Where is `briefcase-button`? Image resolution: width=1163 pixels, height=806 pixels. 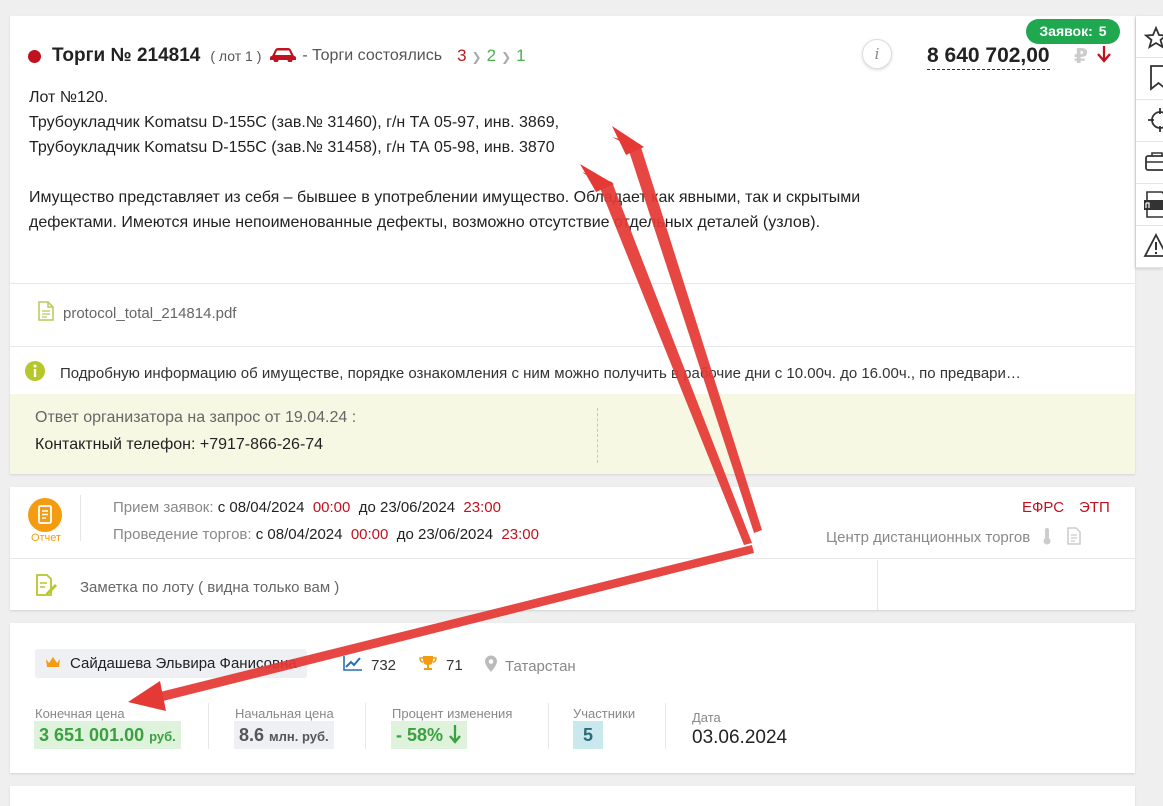 briefcase-button is located at coordinates (1149, 163).